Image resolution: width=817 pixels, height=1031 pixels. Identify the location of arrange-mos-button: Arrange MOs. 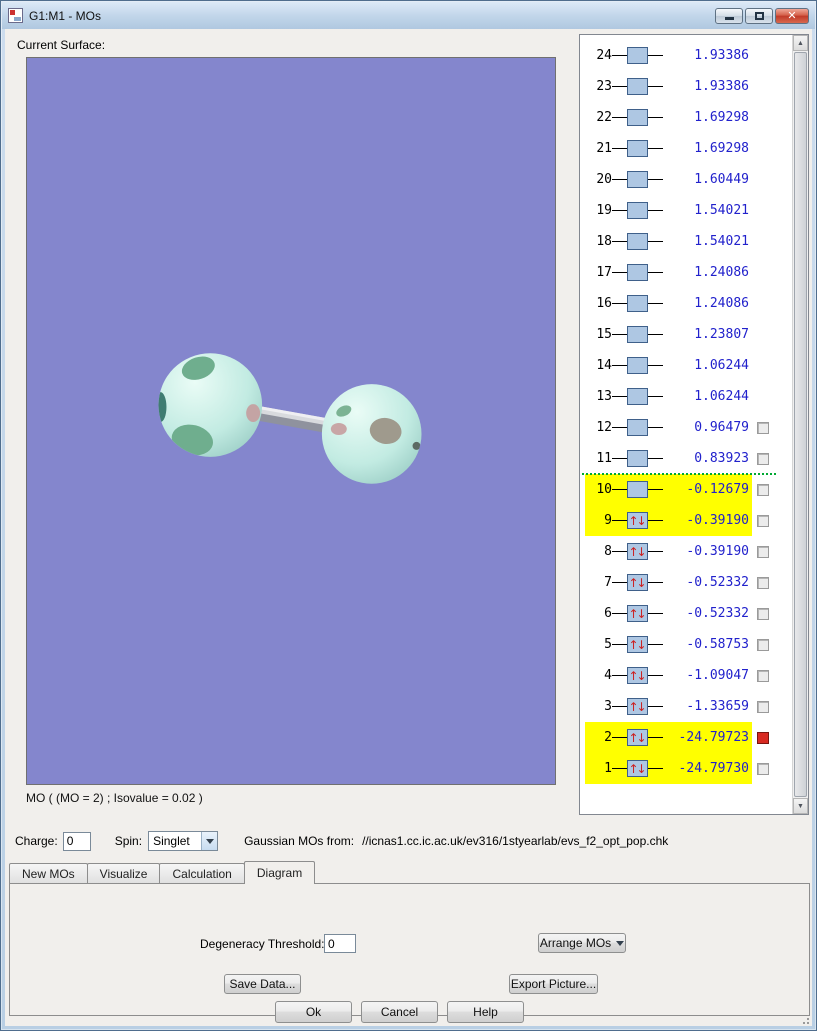
(582, 943).